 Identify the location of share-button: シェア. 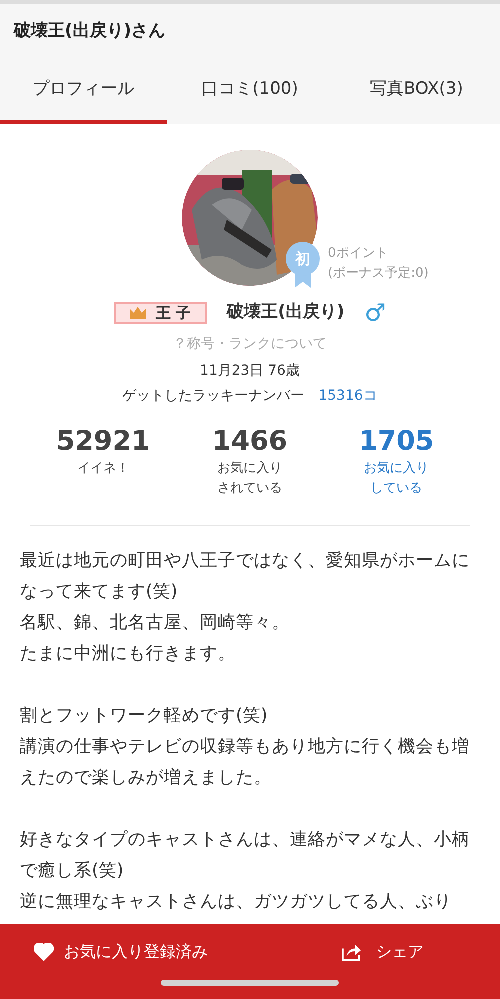
(382, 952).